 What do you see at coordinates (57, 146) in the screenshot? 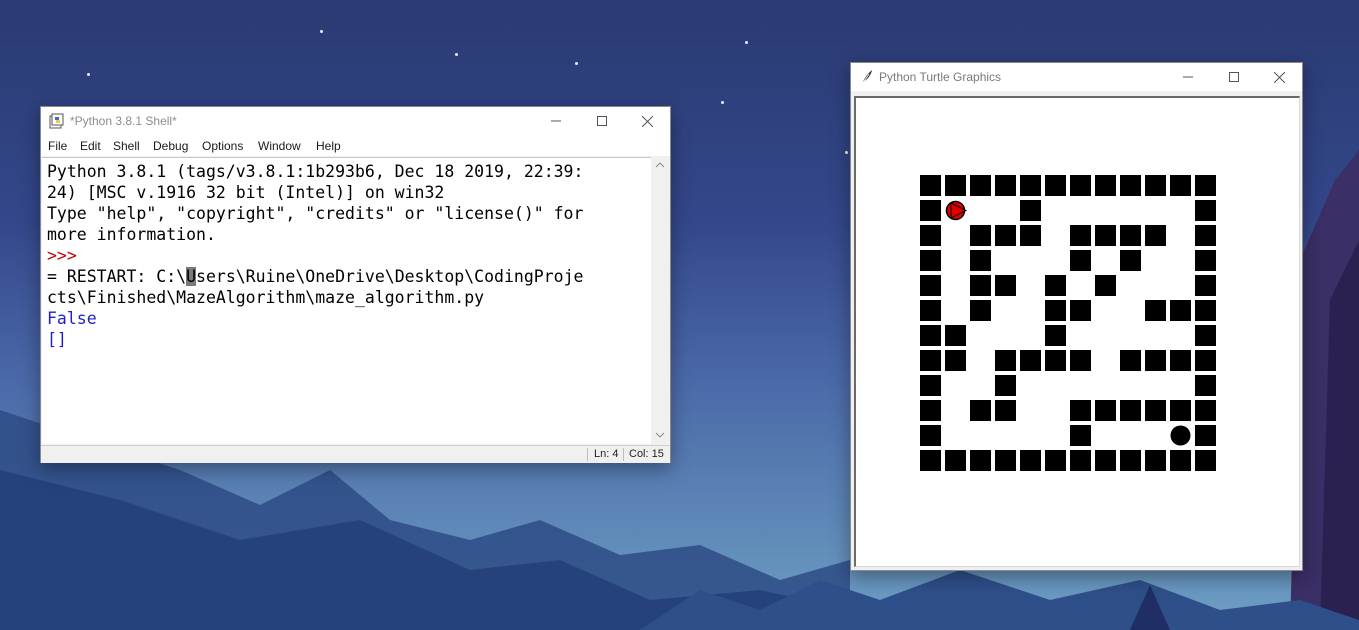
I see `menu-file: File` at bounding box center [57, 146].